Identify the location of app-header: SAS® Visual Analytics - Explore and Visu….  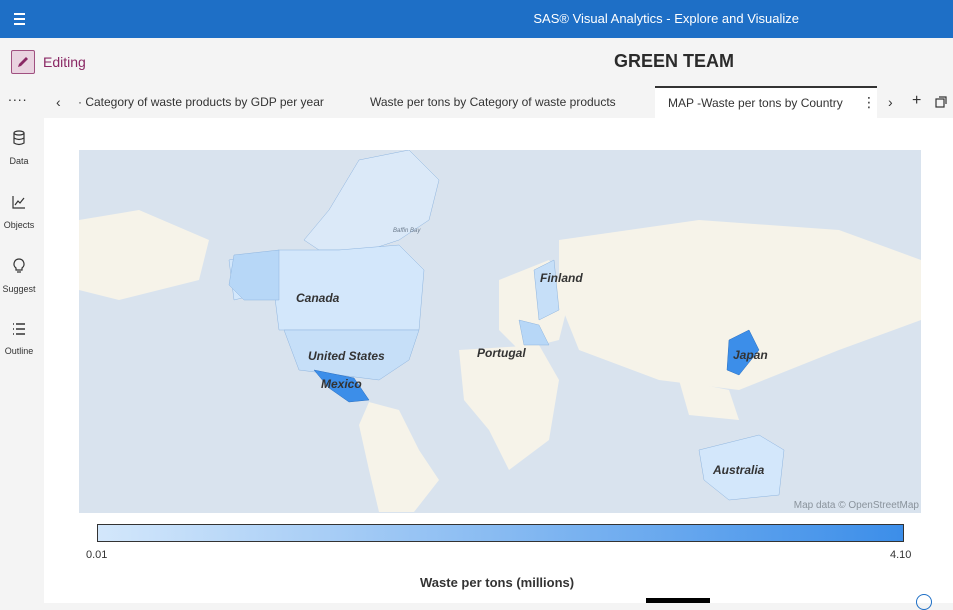
(476, 19).